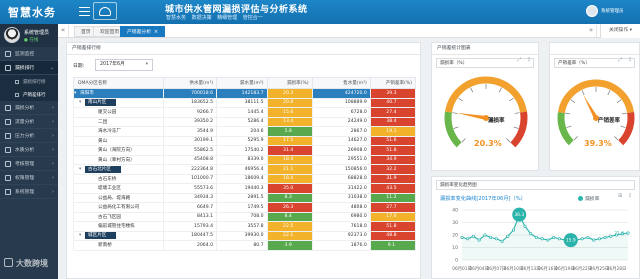  Describe the element at coordinates (63, 31) in the screenshot. I see `tab-prev-icon: «` at that location.